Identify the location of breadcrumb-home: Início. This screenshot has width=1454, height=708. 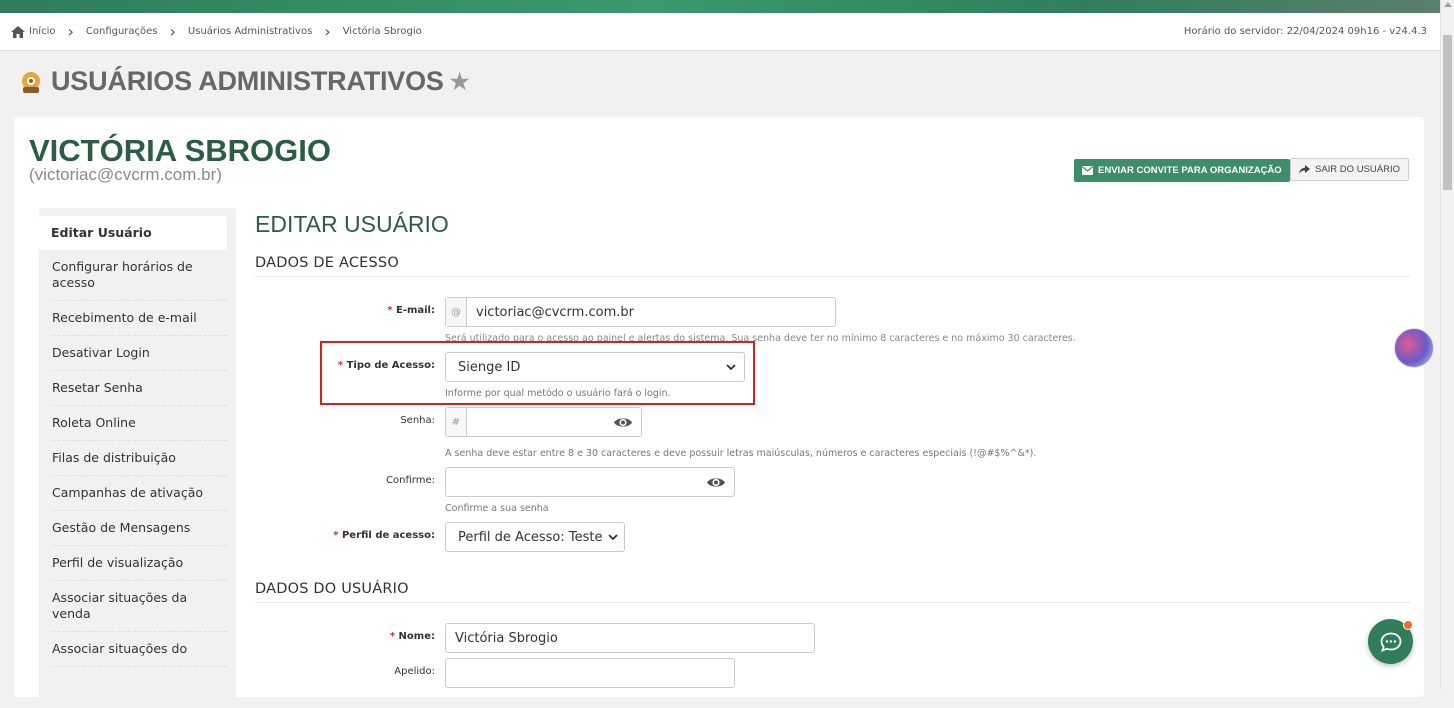
(42, 31).